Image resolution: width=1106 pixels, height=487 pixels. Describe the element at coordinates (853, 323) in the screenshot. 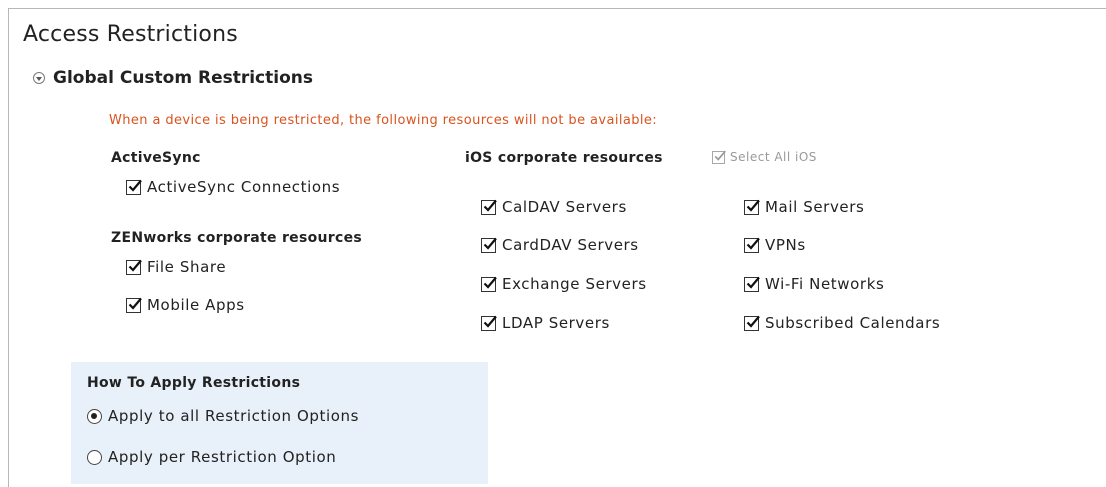

I see `checkbox-label: Subscribed Calendars` at that location.